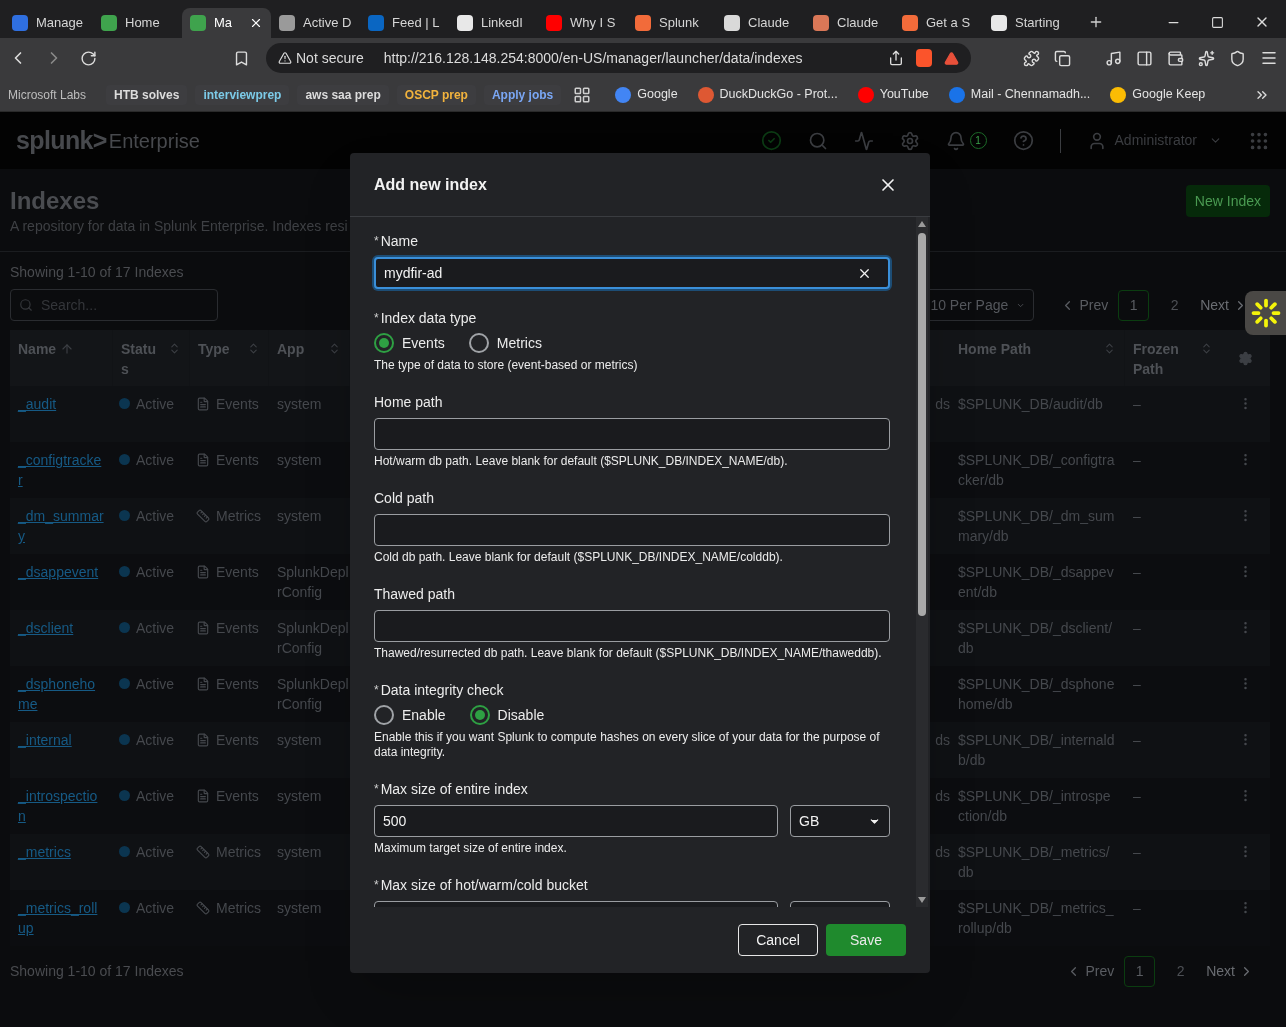 The width and height of the screenshot is (1286, 1027). Describe the element at coordinates (436, 94) in the screenshot. I see `bookmark-chip: OSCP prep` at that location.